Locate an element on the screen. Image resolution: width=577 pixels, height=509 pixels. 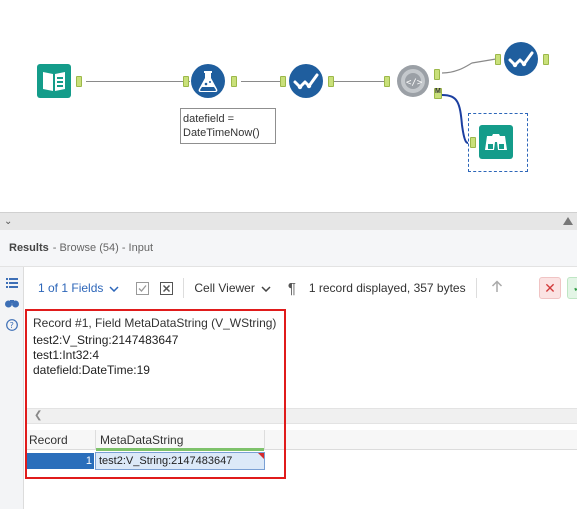
browse-tool is located at coordinates (496, 142).